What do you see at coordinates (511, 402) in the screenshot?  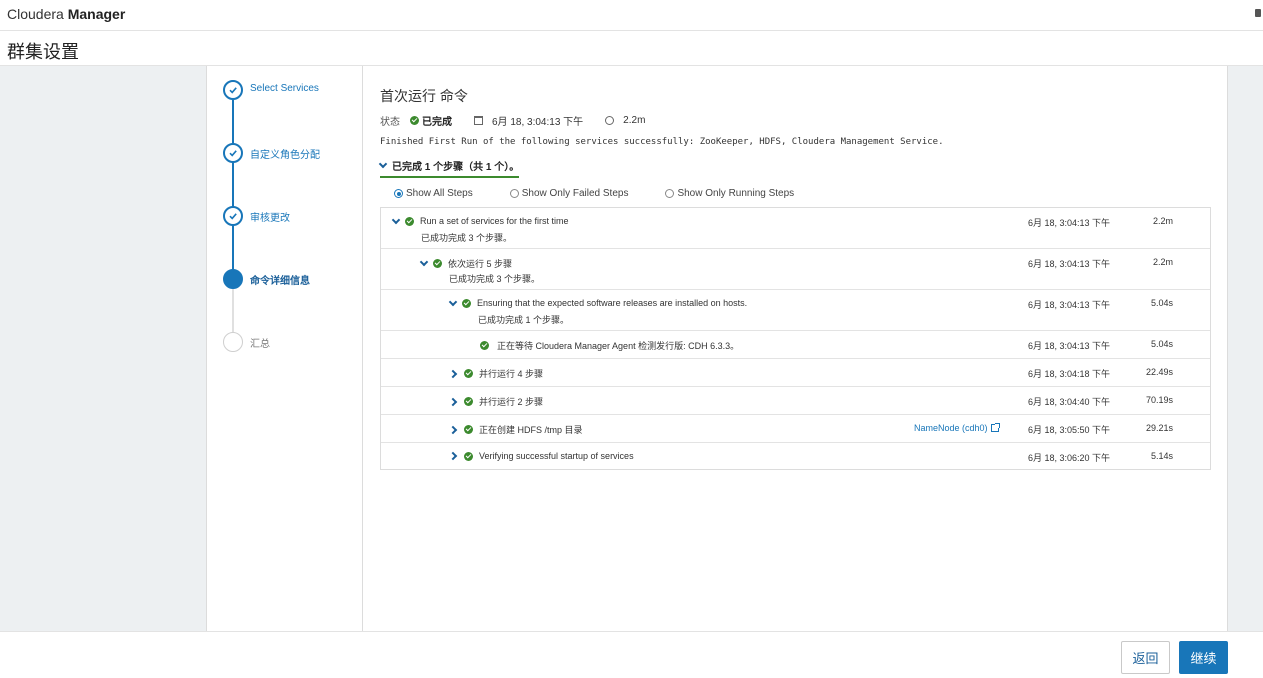 I see `step-name: 并行运行 2 步骤` at bounding box center [511, 402].